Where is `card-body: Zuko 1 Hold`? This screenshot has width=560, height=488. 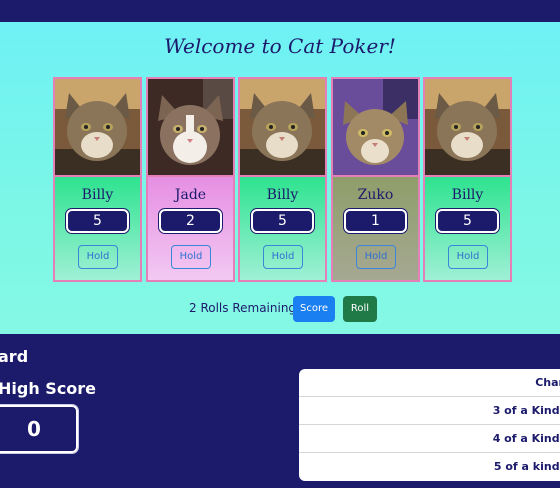
card-body: Zuko 1 Hold is located at coordinates (375, 228).